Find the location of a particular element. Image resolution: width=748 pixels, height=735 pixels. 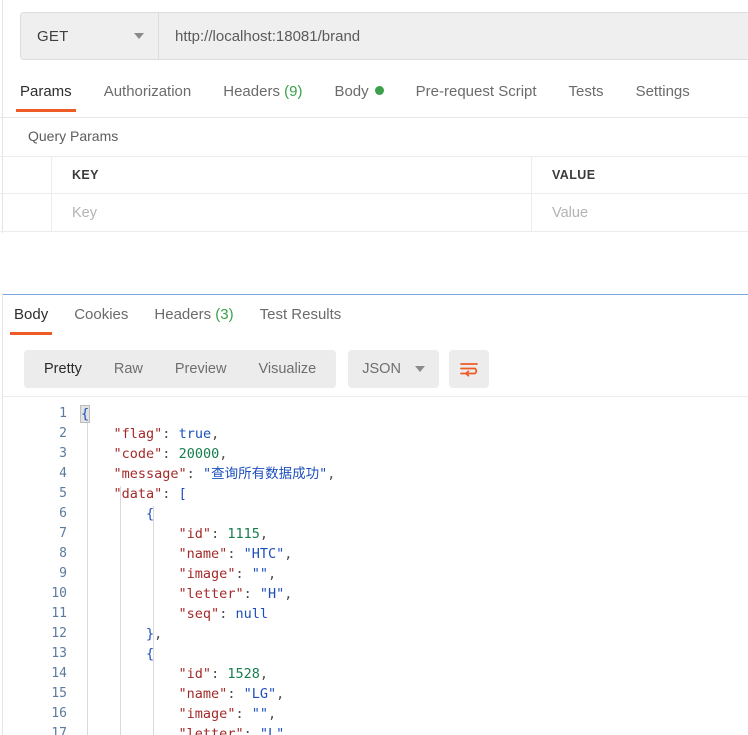

request-url-input is located at coordinates (453, 36).